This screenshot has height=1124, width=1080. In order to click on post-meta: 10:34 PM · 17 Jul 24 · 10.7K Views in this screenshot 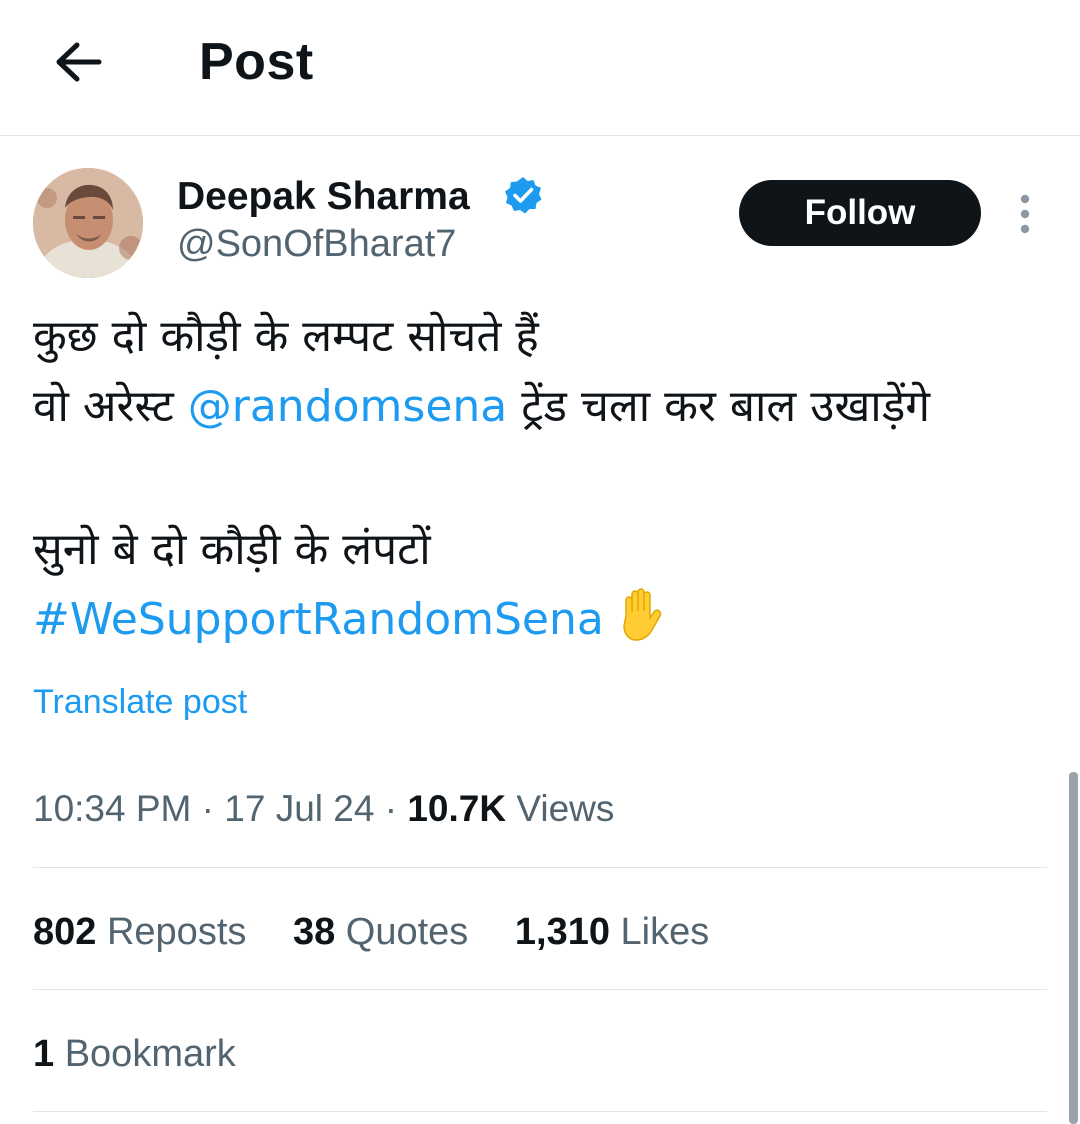, I will do `click(323, 809)`.